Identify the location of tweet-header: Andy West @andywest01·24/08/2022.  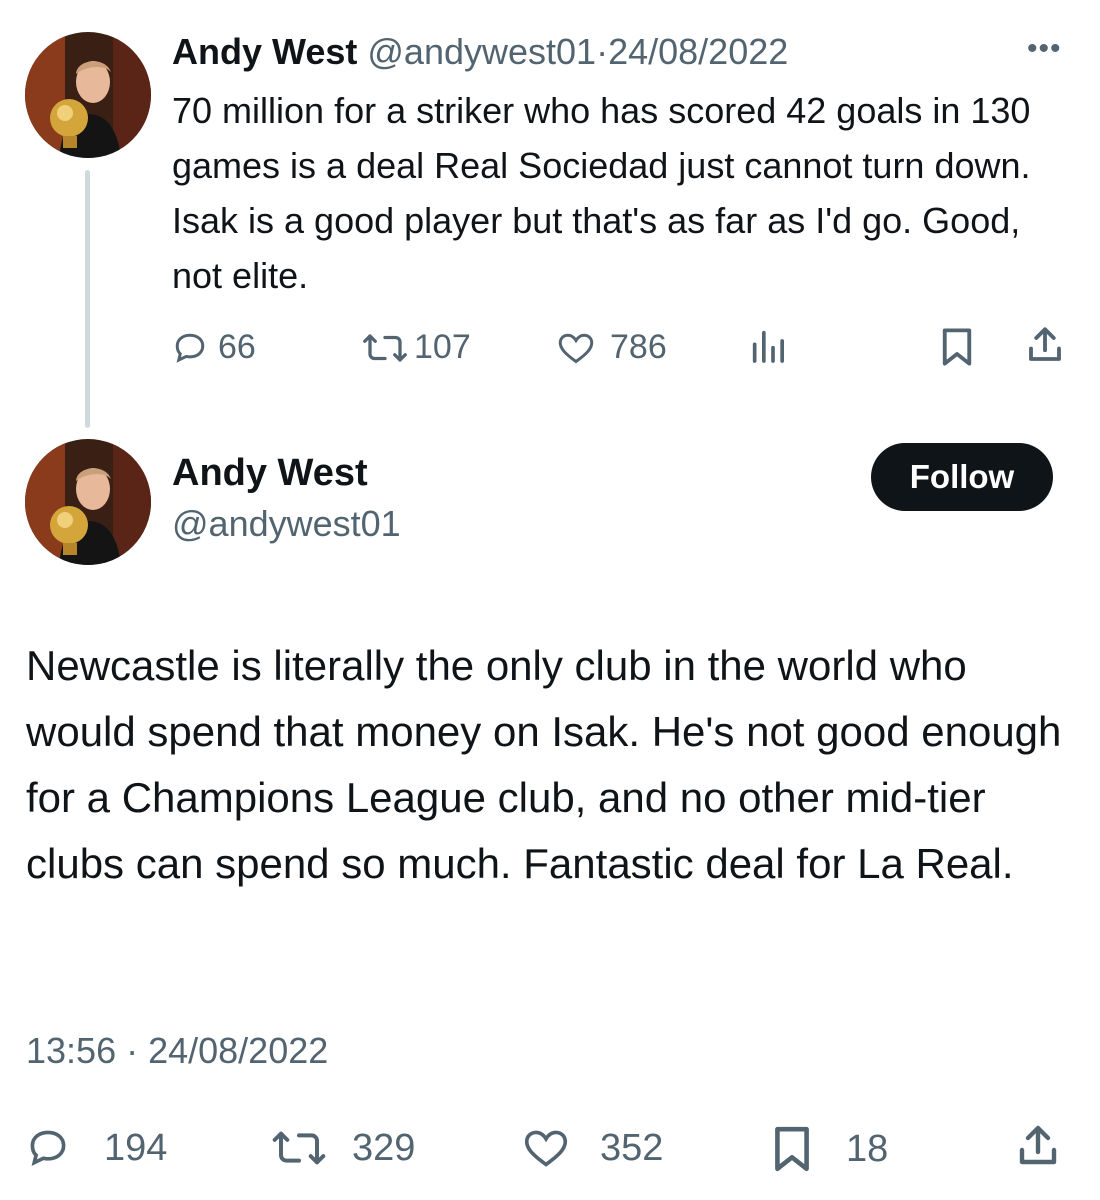
(480, 52).